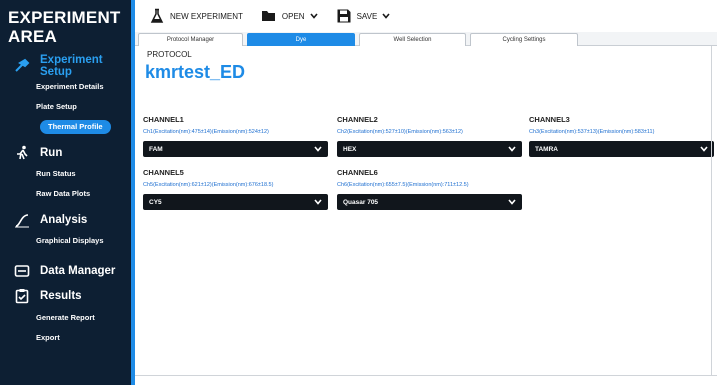  I want to click on select-value: FAM, so click(156, 149).